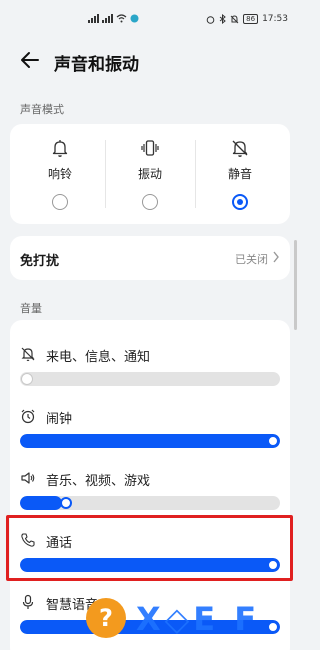 The height and width of the screenshot is (650, 320). I want to click on volume-row-ringtone: 来电、信息、通知, so click(150, 372).